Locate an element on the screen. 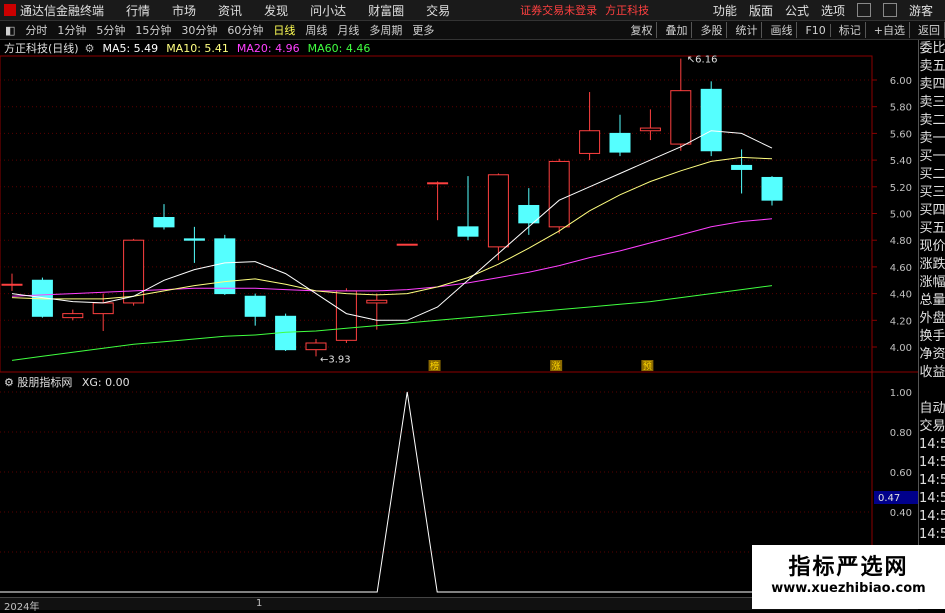 The image size is (945, 613). sidepanel-item: 交易 is located at coordinates (932, 426).